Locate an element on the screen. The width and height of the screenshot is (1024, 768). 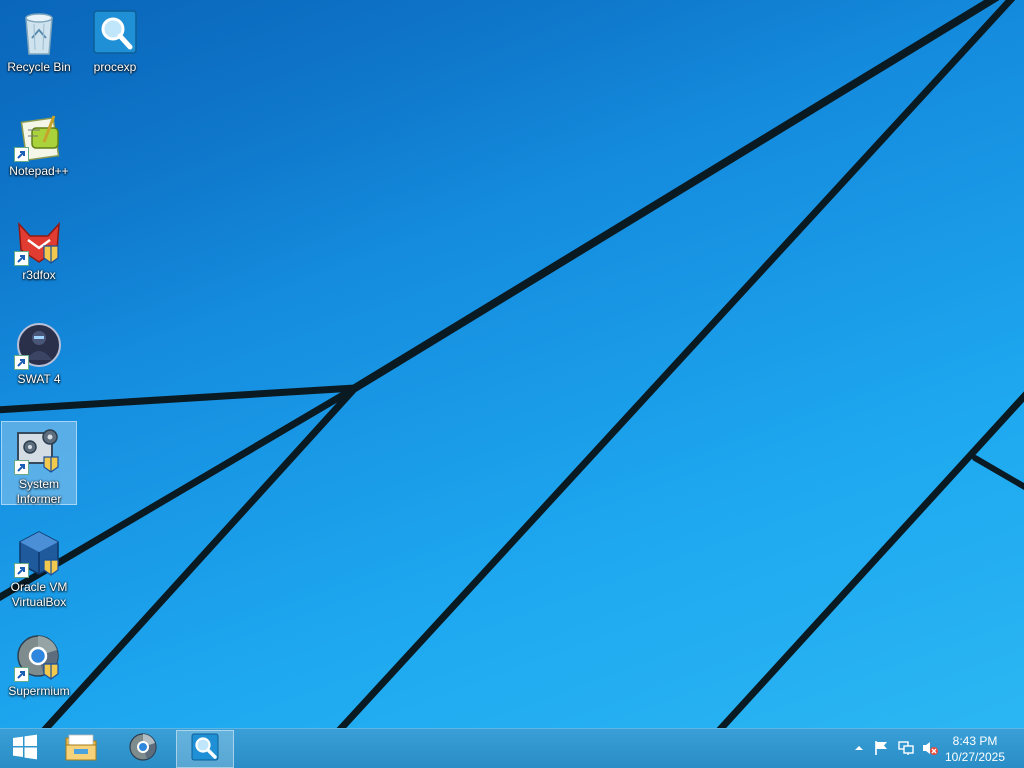
windows-logo-icon is located at coordinates (25, 749).